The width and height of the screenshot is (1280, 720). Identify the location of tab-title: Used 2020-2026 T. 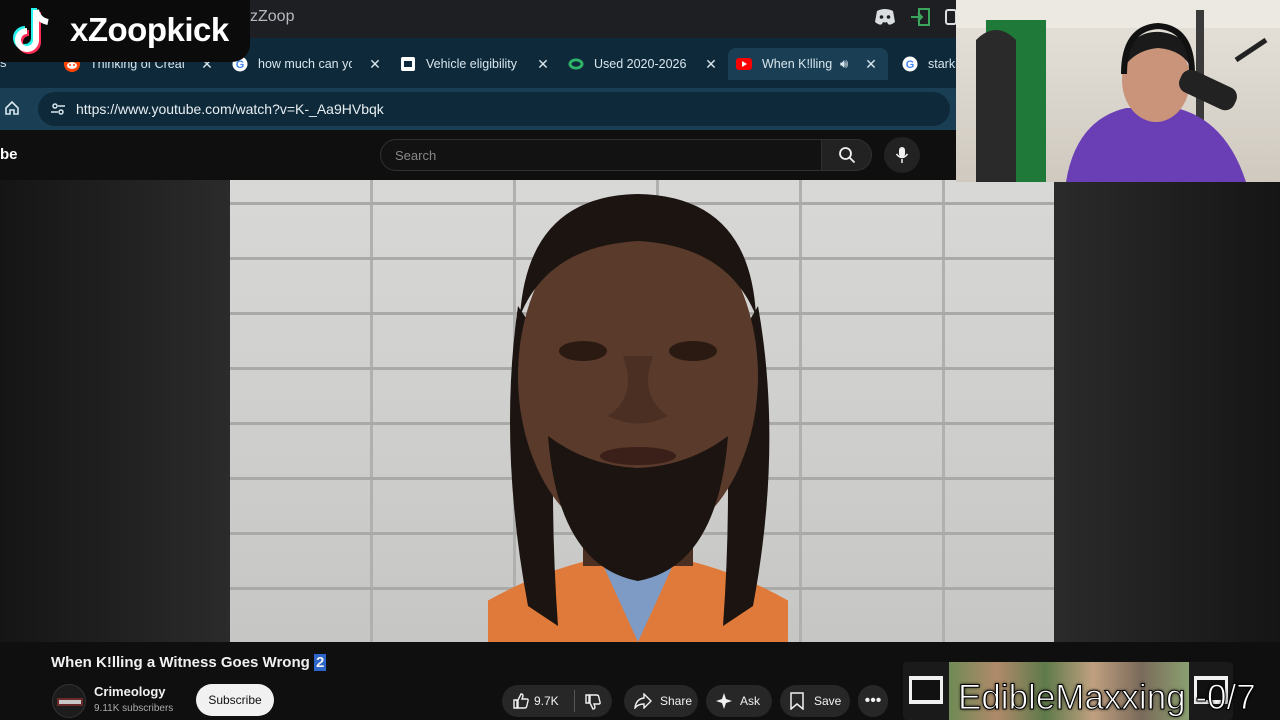
(641, 64).